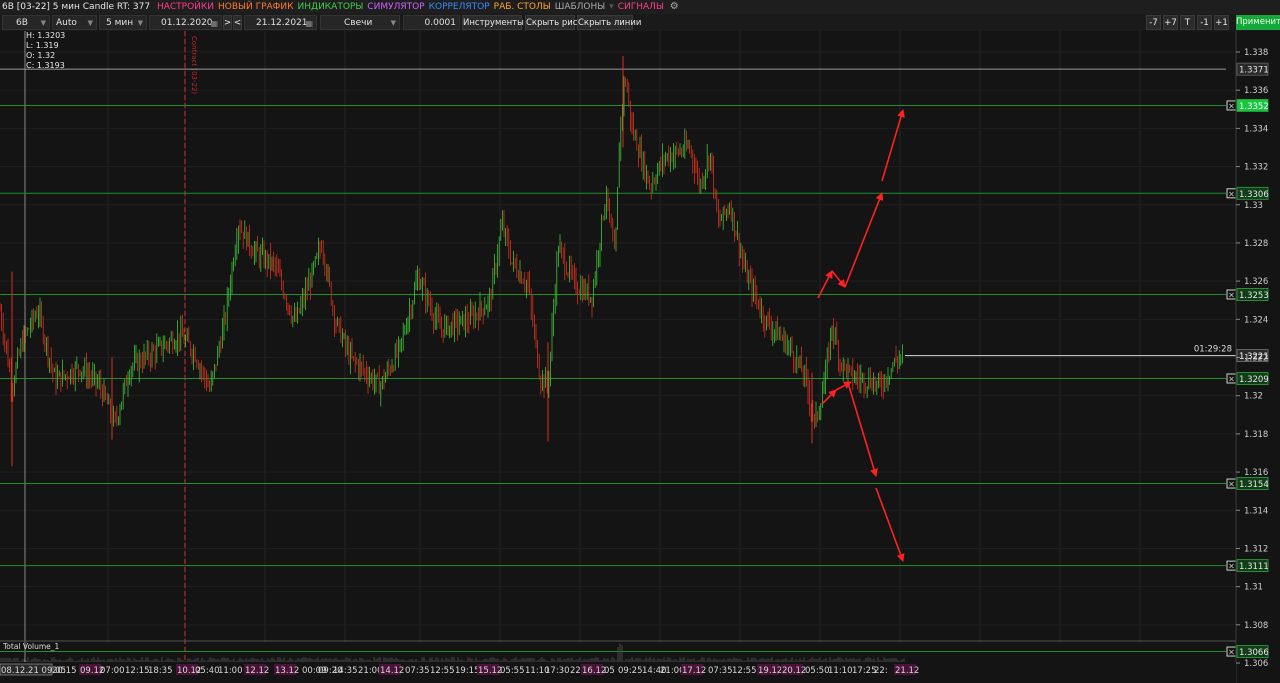  Describe the element at coordinates (1213, 350) in the screenshot. I see `bar-countdown-label: 01:29:28` at that location.